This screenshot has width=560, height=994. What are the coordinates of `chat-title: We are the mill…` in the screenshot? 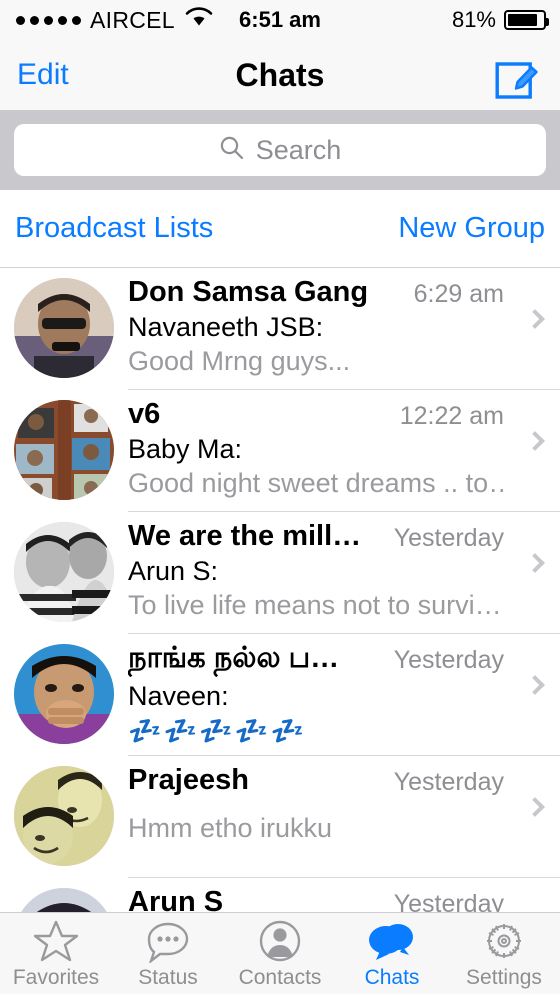 It's located at (245, 536).